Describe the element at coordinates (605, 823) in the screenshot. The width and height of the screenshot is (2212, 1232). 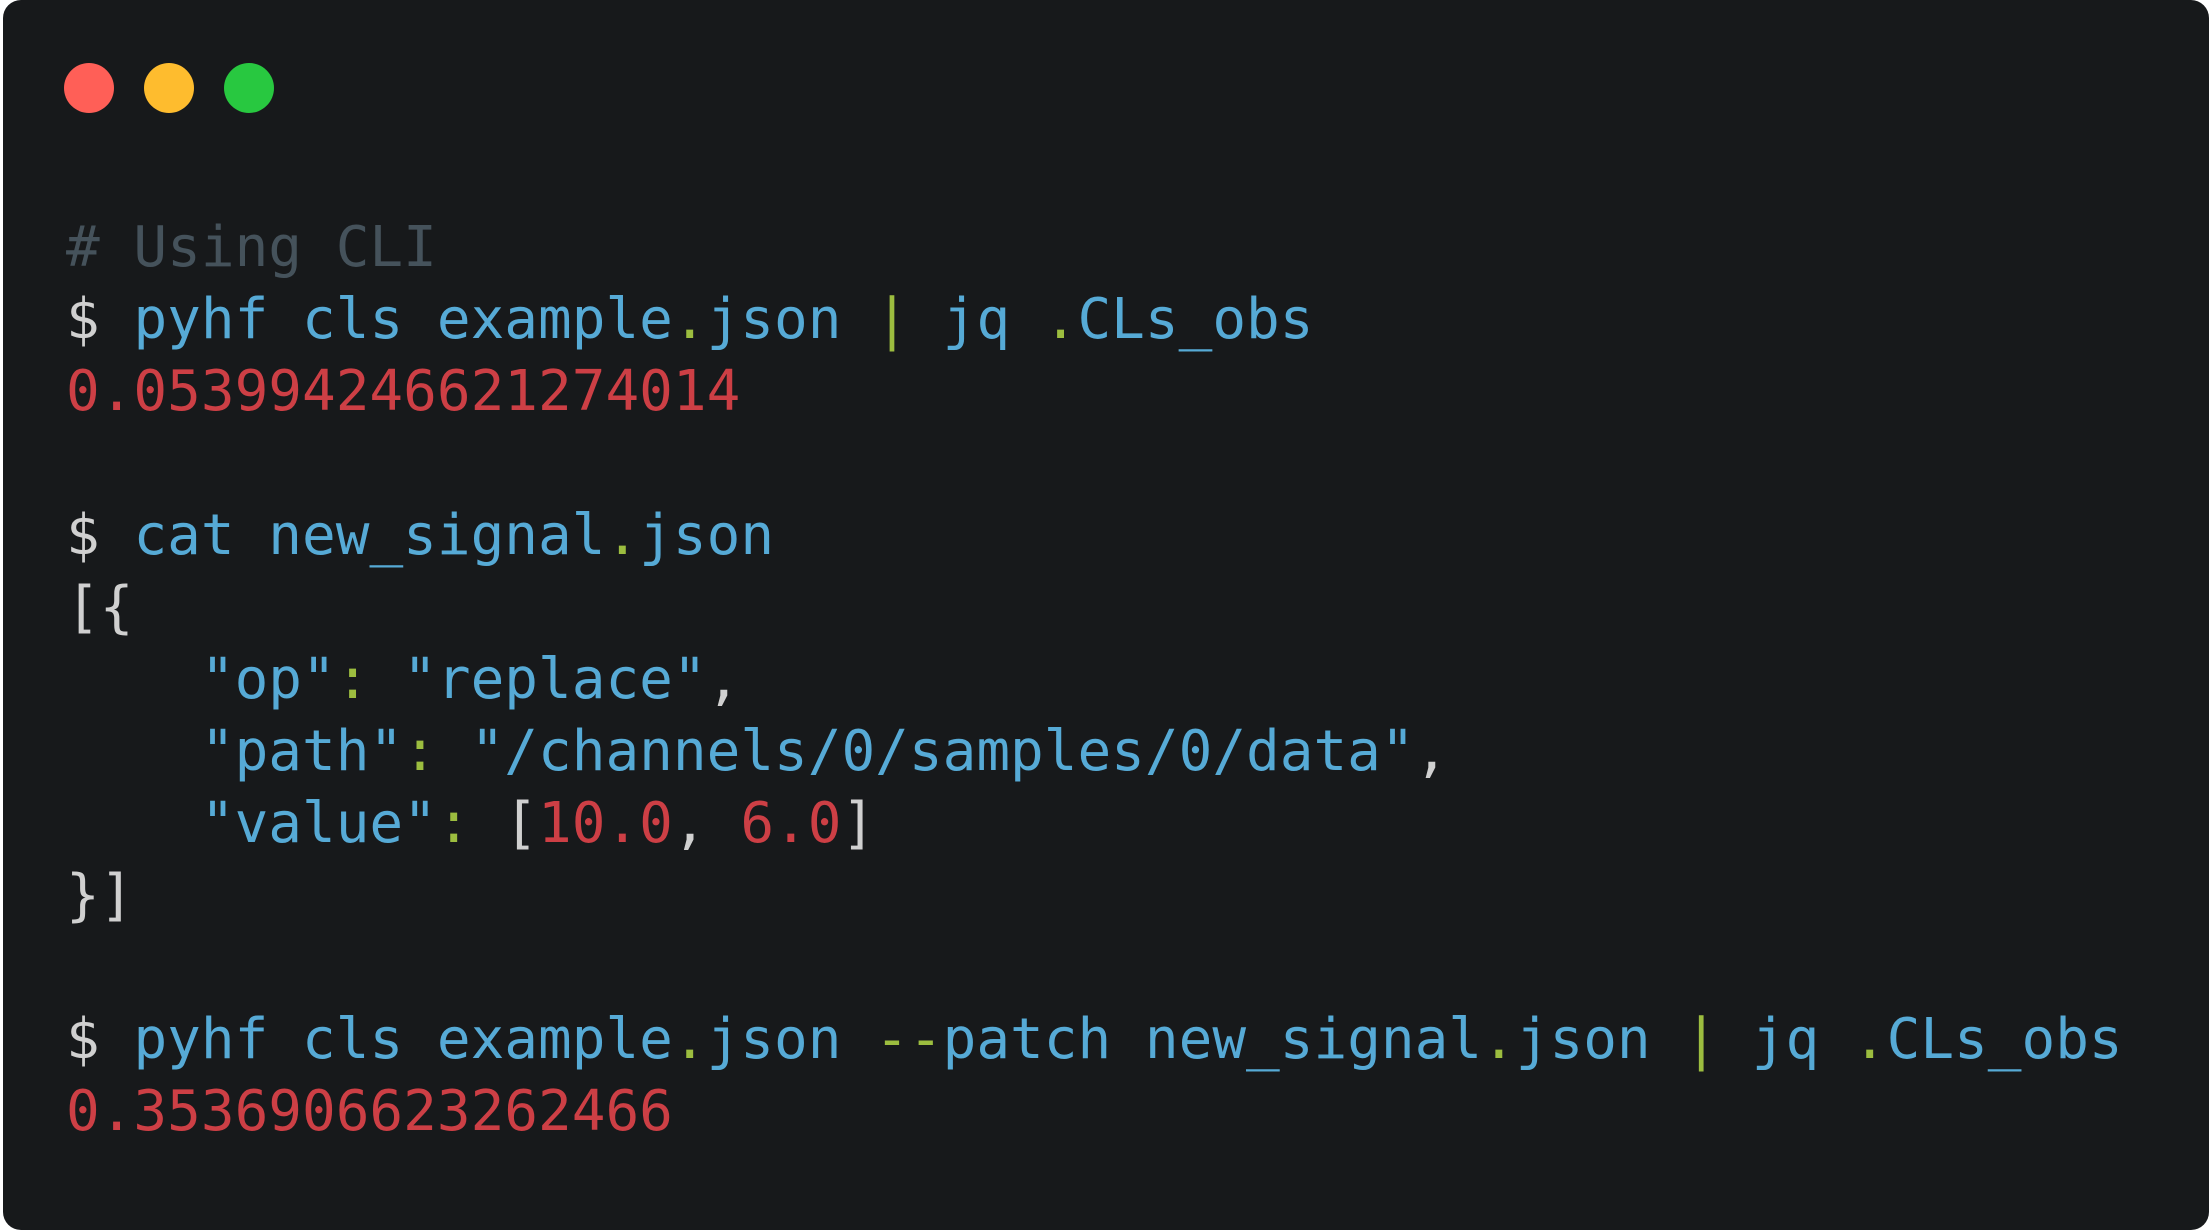
I see `token-number: 10.0` at that location.